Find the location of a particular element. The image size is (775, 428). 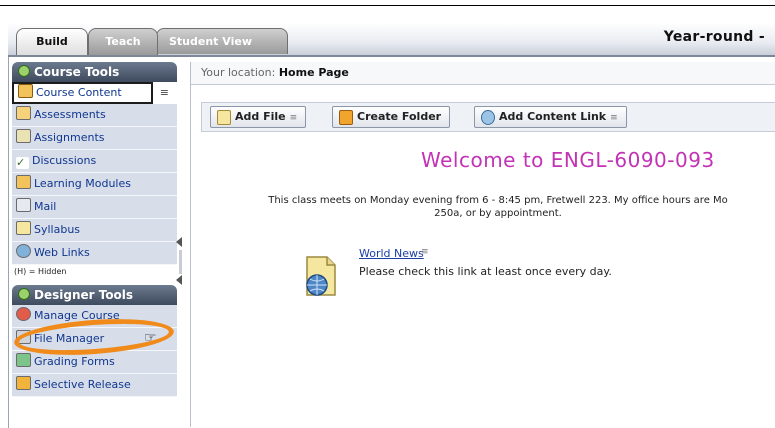

sidebar-item-course-content: Course Content ≡ is located at coordinates (90, 93).